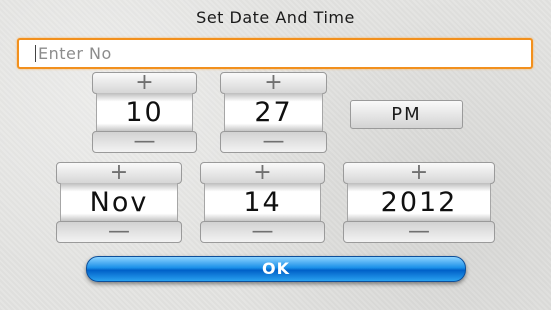  Describe the element at coordinates (273, 83) in the screenshot. I see `minute-increment-button: +` at that location.